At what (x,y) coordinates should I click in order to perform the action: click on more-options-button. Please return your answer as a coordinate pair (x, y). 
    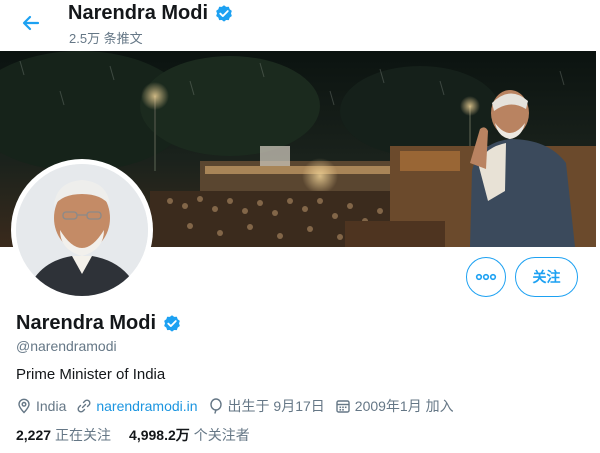
    Looking at the image, I should click on (486, 277).